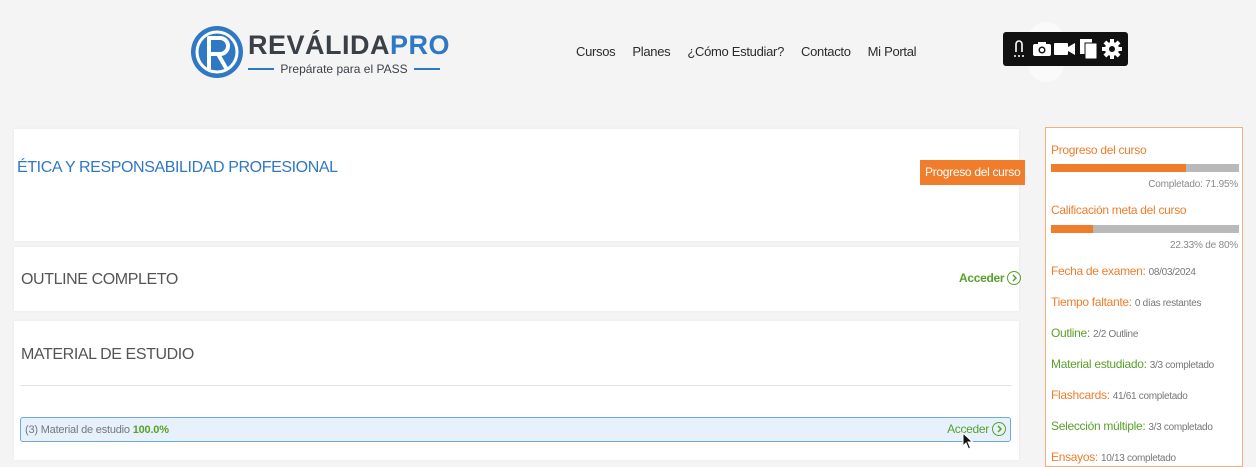 The height and width of the screenshot is (467, 1256). I want to click on stat-essays-key: Ensayos:, so click(1074, 457).